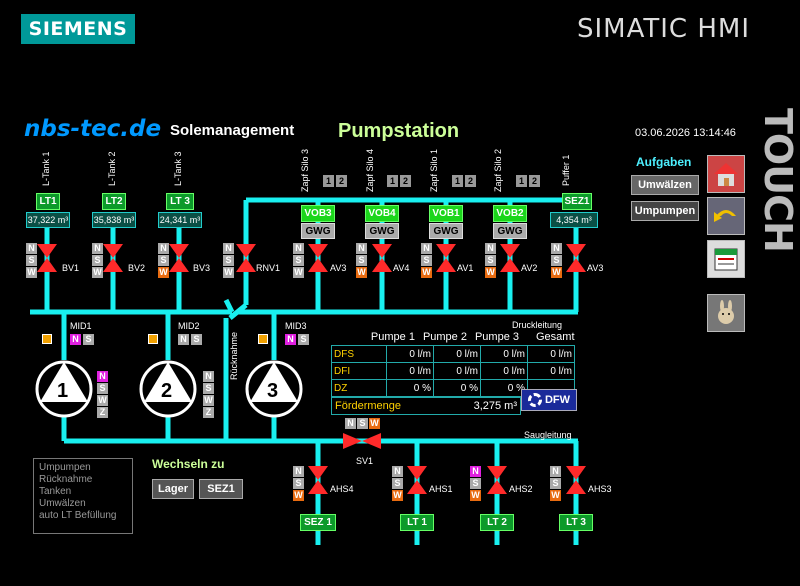 The height and width of the screenshot is (586, 800). What do you see at coordinates (555, 483) in the screenshot?
I see `ahs3-nsw: N S W` at bounding box center [555, 483].